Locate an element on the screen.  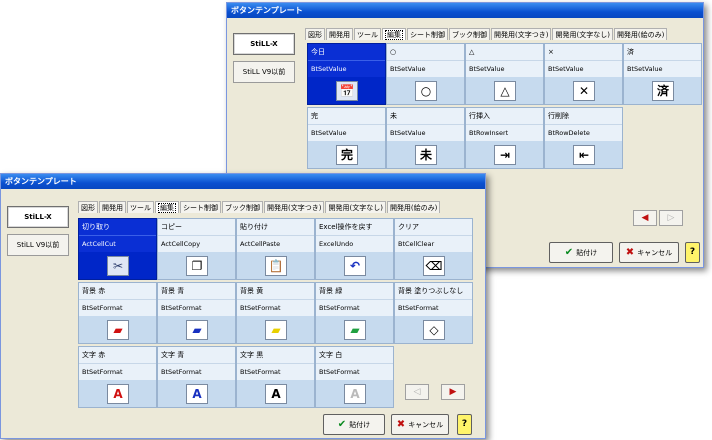
template-button-tile: 背景 青 BtSetFormat ▰ is located at coordinates (196, 313).